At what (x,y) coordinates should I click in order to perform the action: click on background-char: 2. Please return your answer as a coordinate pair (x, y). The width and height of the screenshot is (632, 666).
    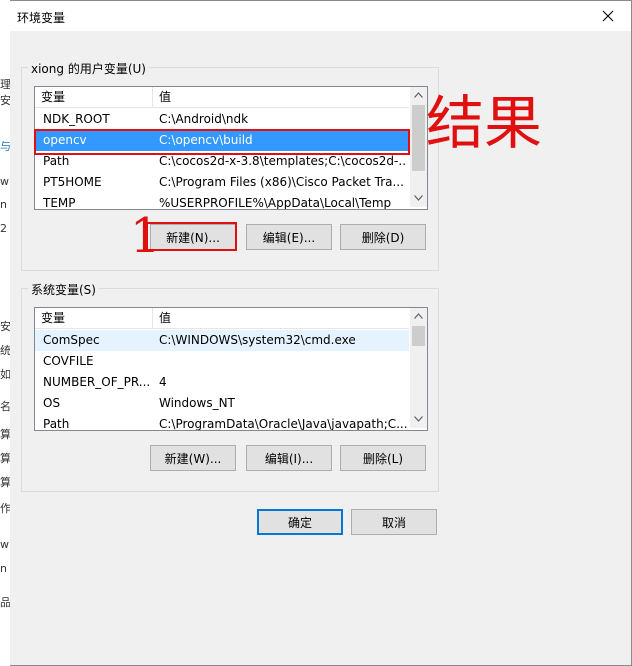
    Looking at the image, I should click on (3, 228).